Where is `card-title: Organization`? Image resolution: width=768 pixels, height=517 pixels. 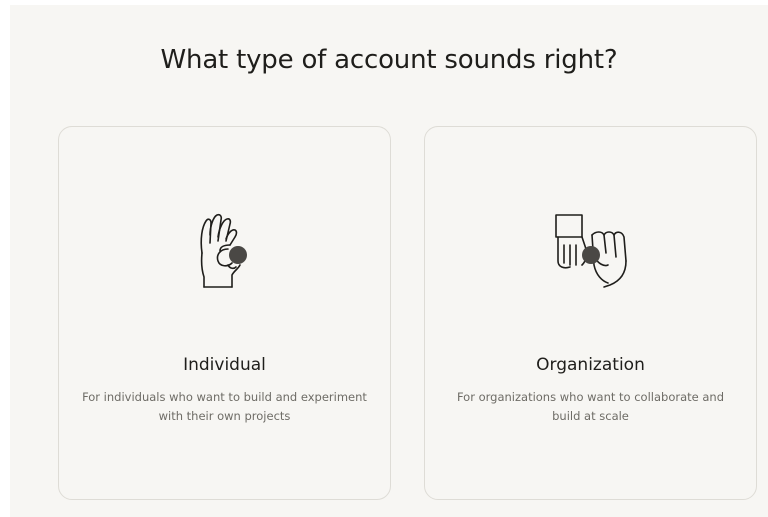 card-title: Organization is located at coordinates (590, 365).